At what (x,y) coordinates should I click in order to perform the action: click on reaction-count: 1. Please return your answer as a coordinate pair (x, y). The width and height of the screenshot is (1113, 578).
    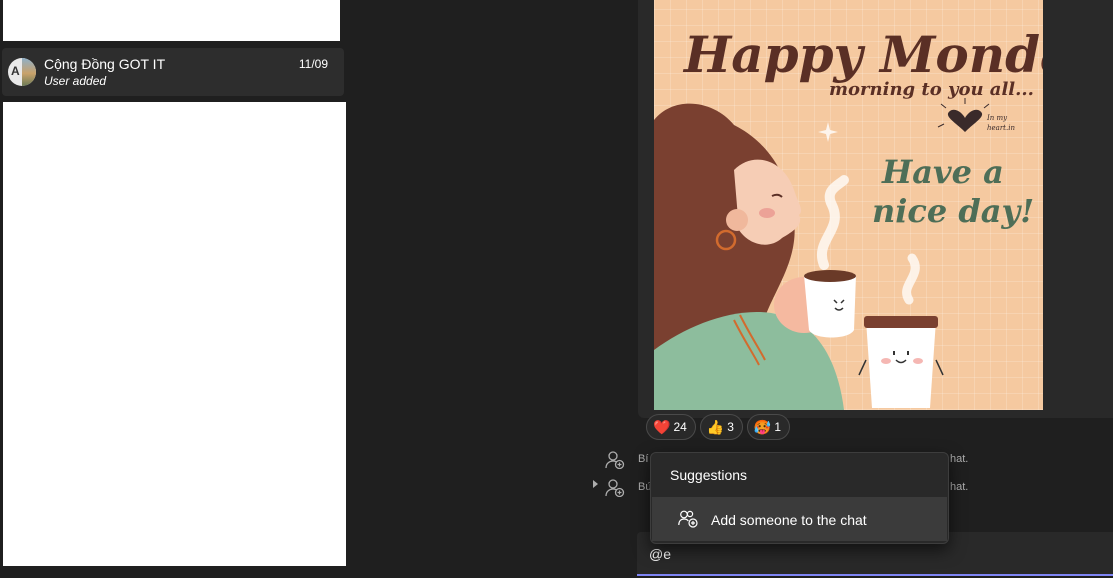
    Looking at the image, I should click on (778, 427).